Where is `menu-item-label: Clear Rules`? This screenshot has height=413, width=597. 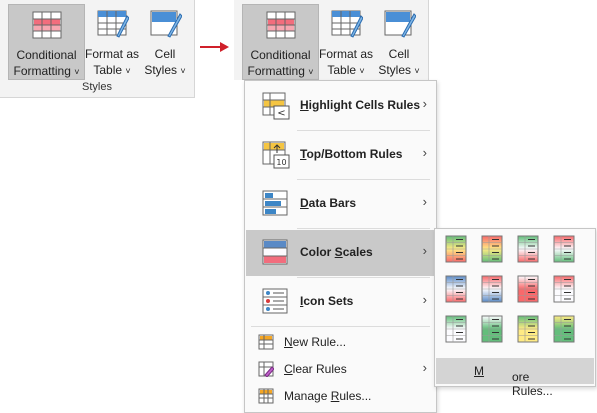
menu-item-label: Clear Rules is located at coordinates (315, 369).